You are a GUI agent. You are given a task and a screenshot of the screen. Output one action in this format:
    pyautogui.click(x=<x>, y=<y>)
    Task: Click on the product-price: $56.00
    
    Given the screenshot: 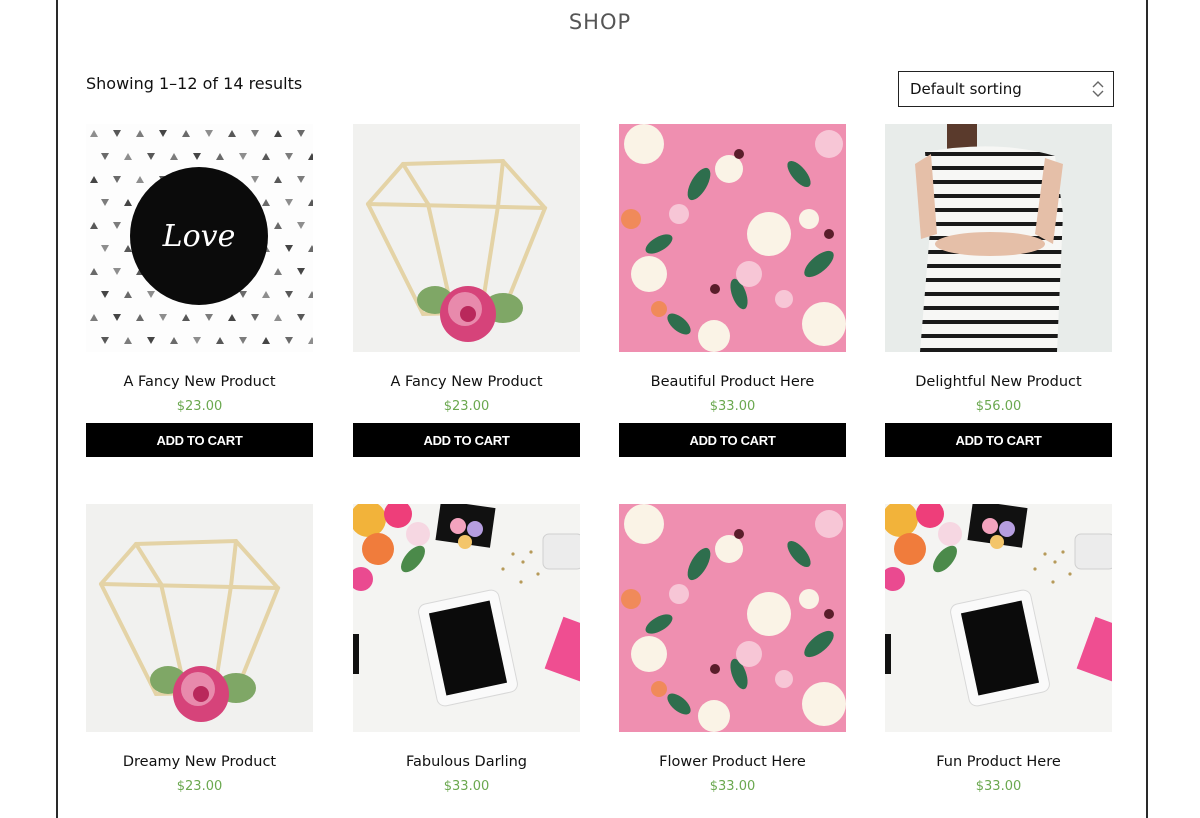 What is the action you would take?
    pyautogui.click(x=998, y=406)
    